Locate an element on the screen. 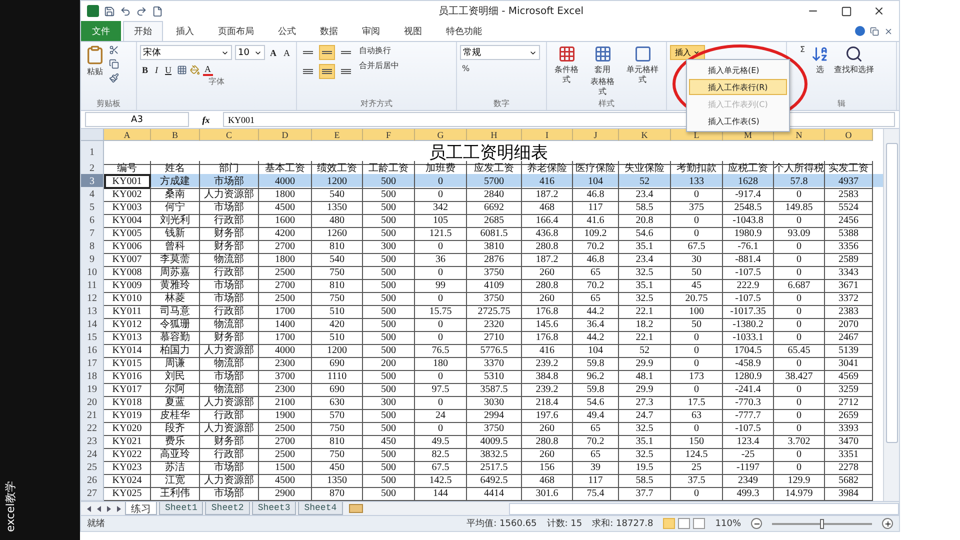 Image resolution: width=960 pixels, height=540 pixels. row-number: 27 is located at coordinates (92, 493).